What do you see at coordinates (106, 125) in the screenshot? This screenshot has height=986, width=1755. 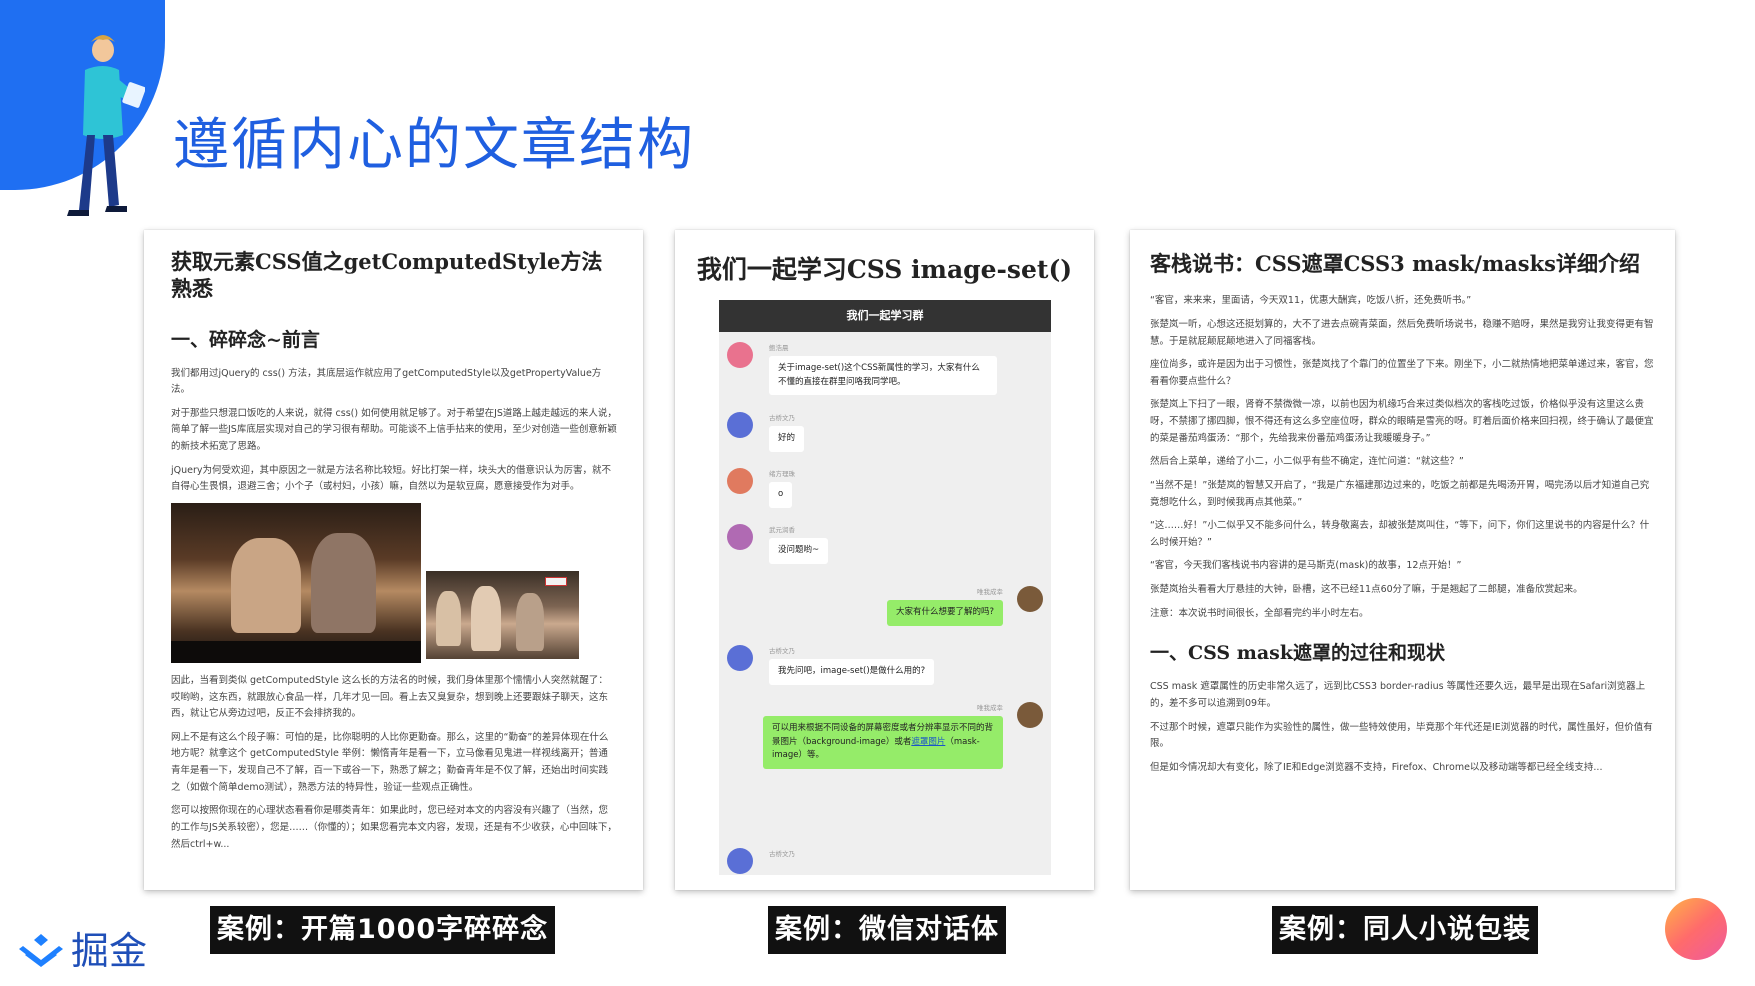 I see `person-reading-illustration` at bounding box center [106, 125].